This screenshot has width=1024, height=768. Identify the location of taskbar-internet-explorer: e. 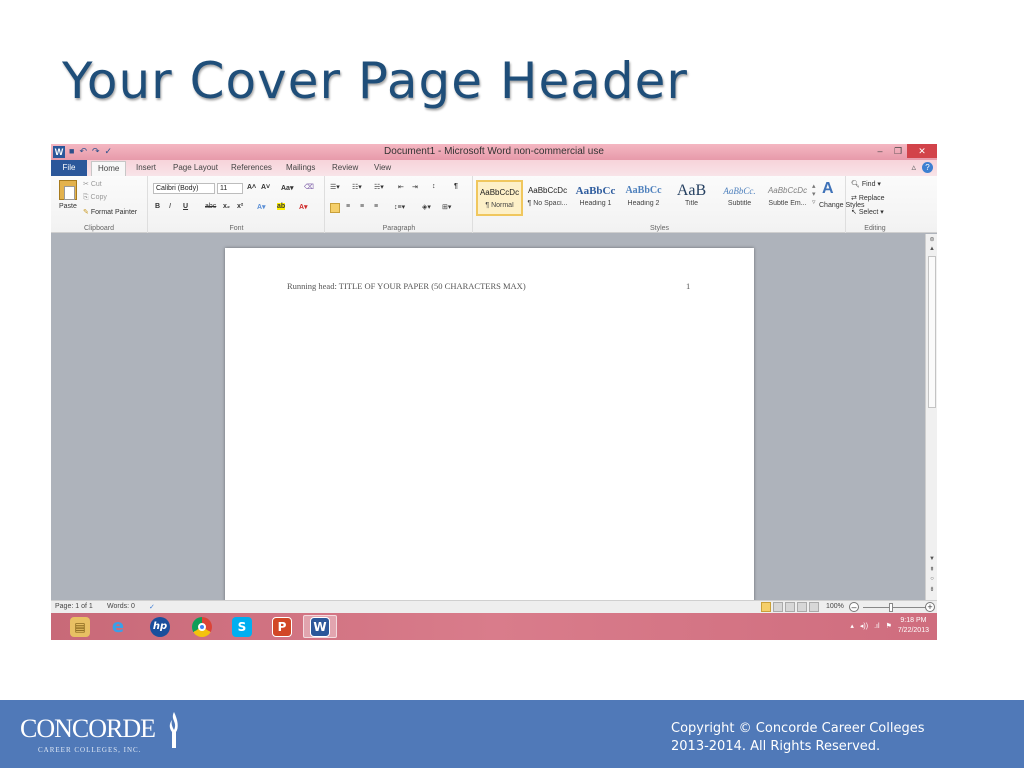
(118, 626).